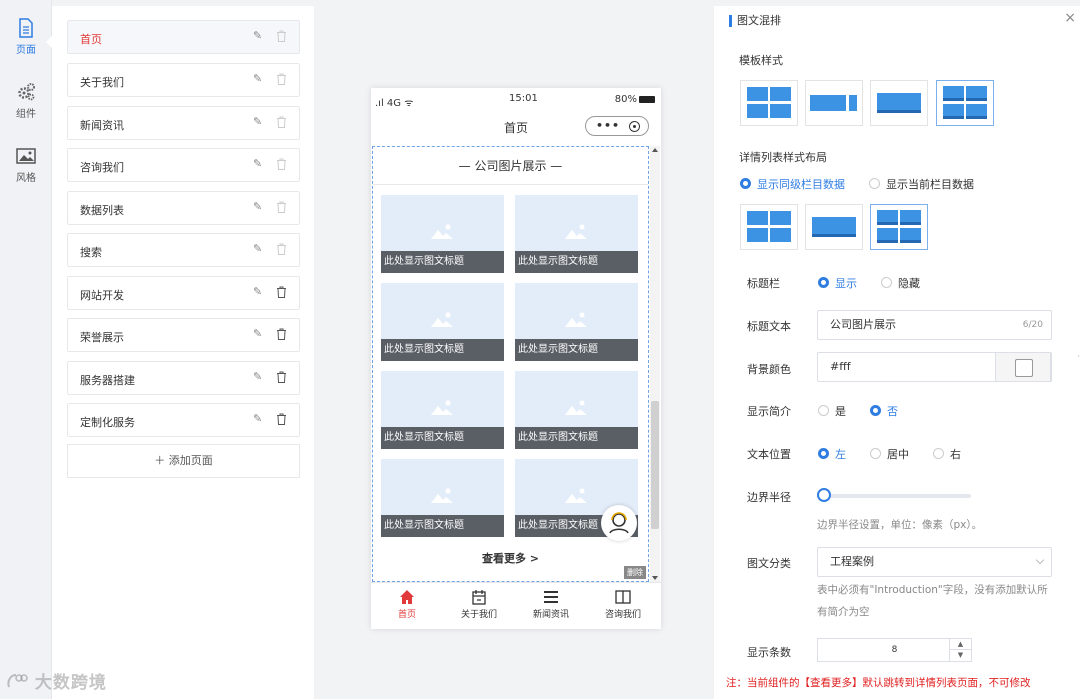  What do you see at coordinates (551, 604) in the screenshot?
I see `tab-news: 新闻资讯` at bounding box center [551, 604].